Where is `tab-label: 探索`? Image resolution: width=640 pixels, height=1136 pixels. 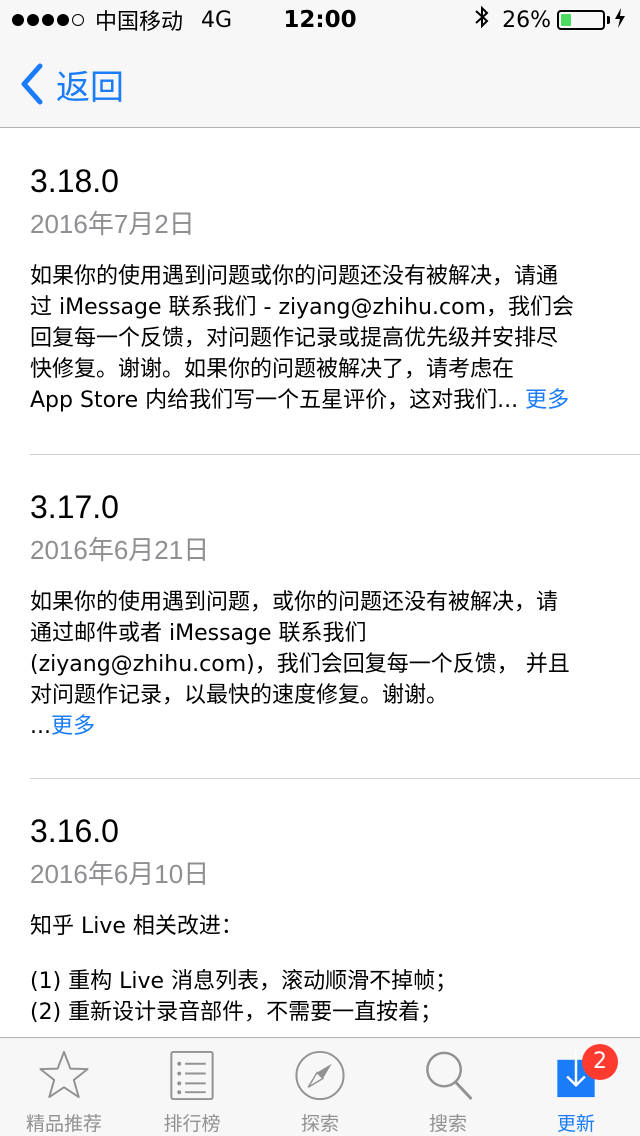 tab-label: 探索 is located at coordinates (319, 1124).